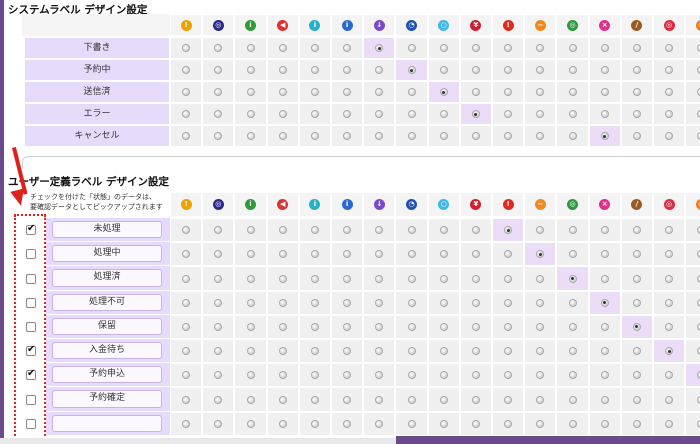  I want to click on user-label-input-6: 入金待ち, so click(107, 351).